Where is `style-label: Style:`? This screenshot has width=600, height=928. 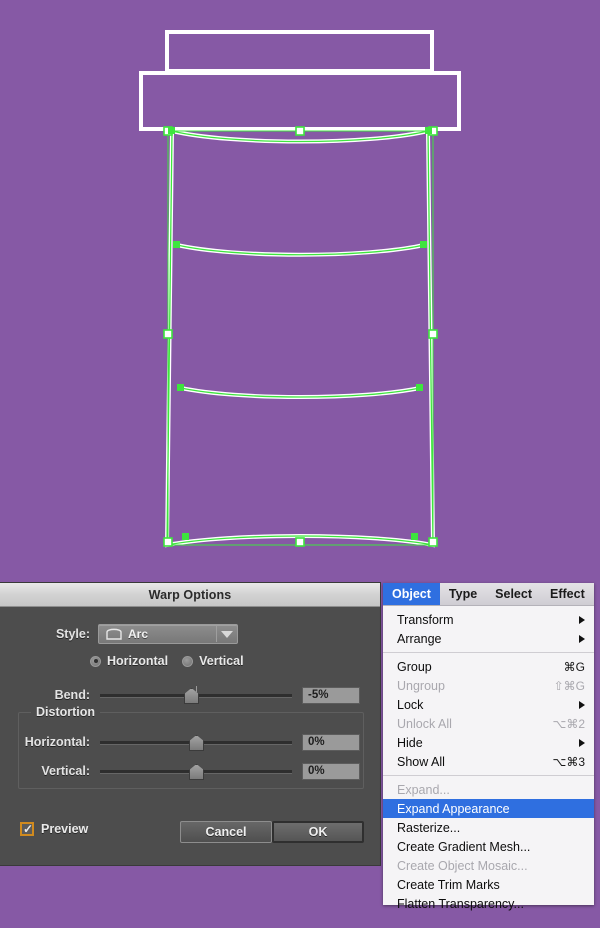 style-label: Style: is located at coordinates (72, 634).